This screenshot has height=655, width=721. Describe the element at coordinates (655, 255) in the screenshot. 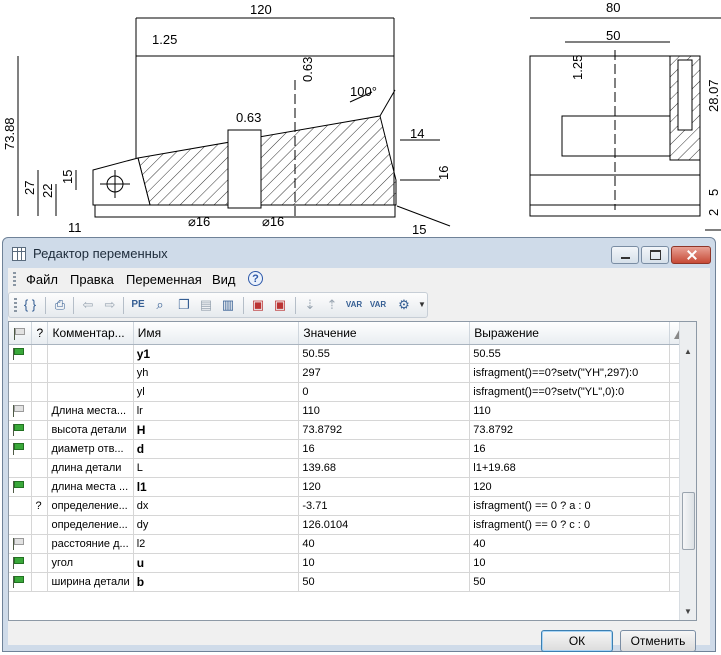

I see `maximize-button` at that location.